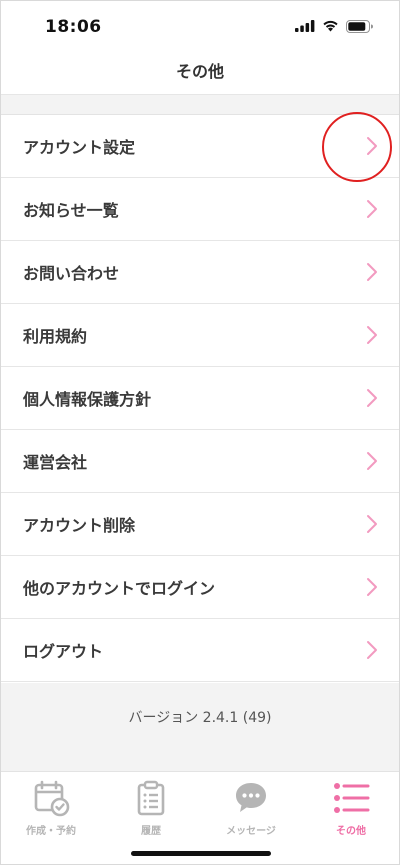 The width and height of the screenshot is (400, 865). Describe the element at coordinates (55, 336) in the screenshot. I see `menu-item-label: 利用規約` at that location.